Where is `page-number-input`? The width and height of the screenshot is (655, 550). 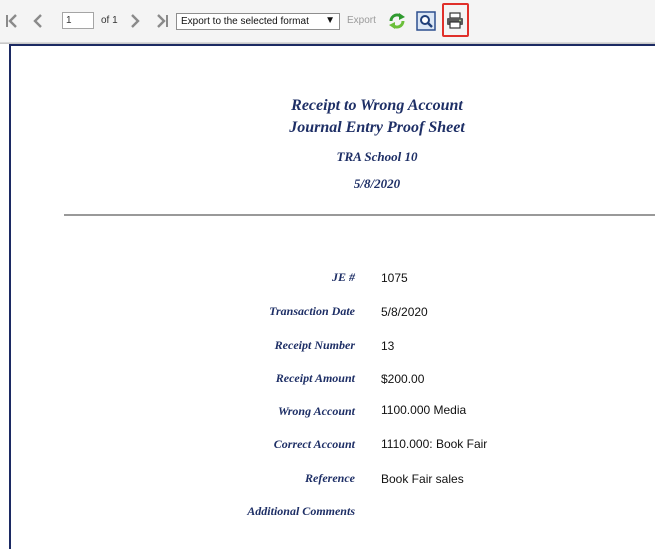 page-number-input is located at coordinates (78, 20).